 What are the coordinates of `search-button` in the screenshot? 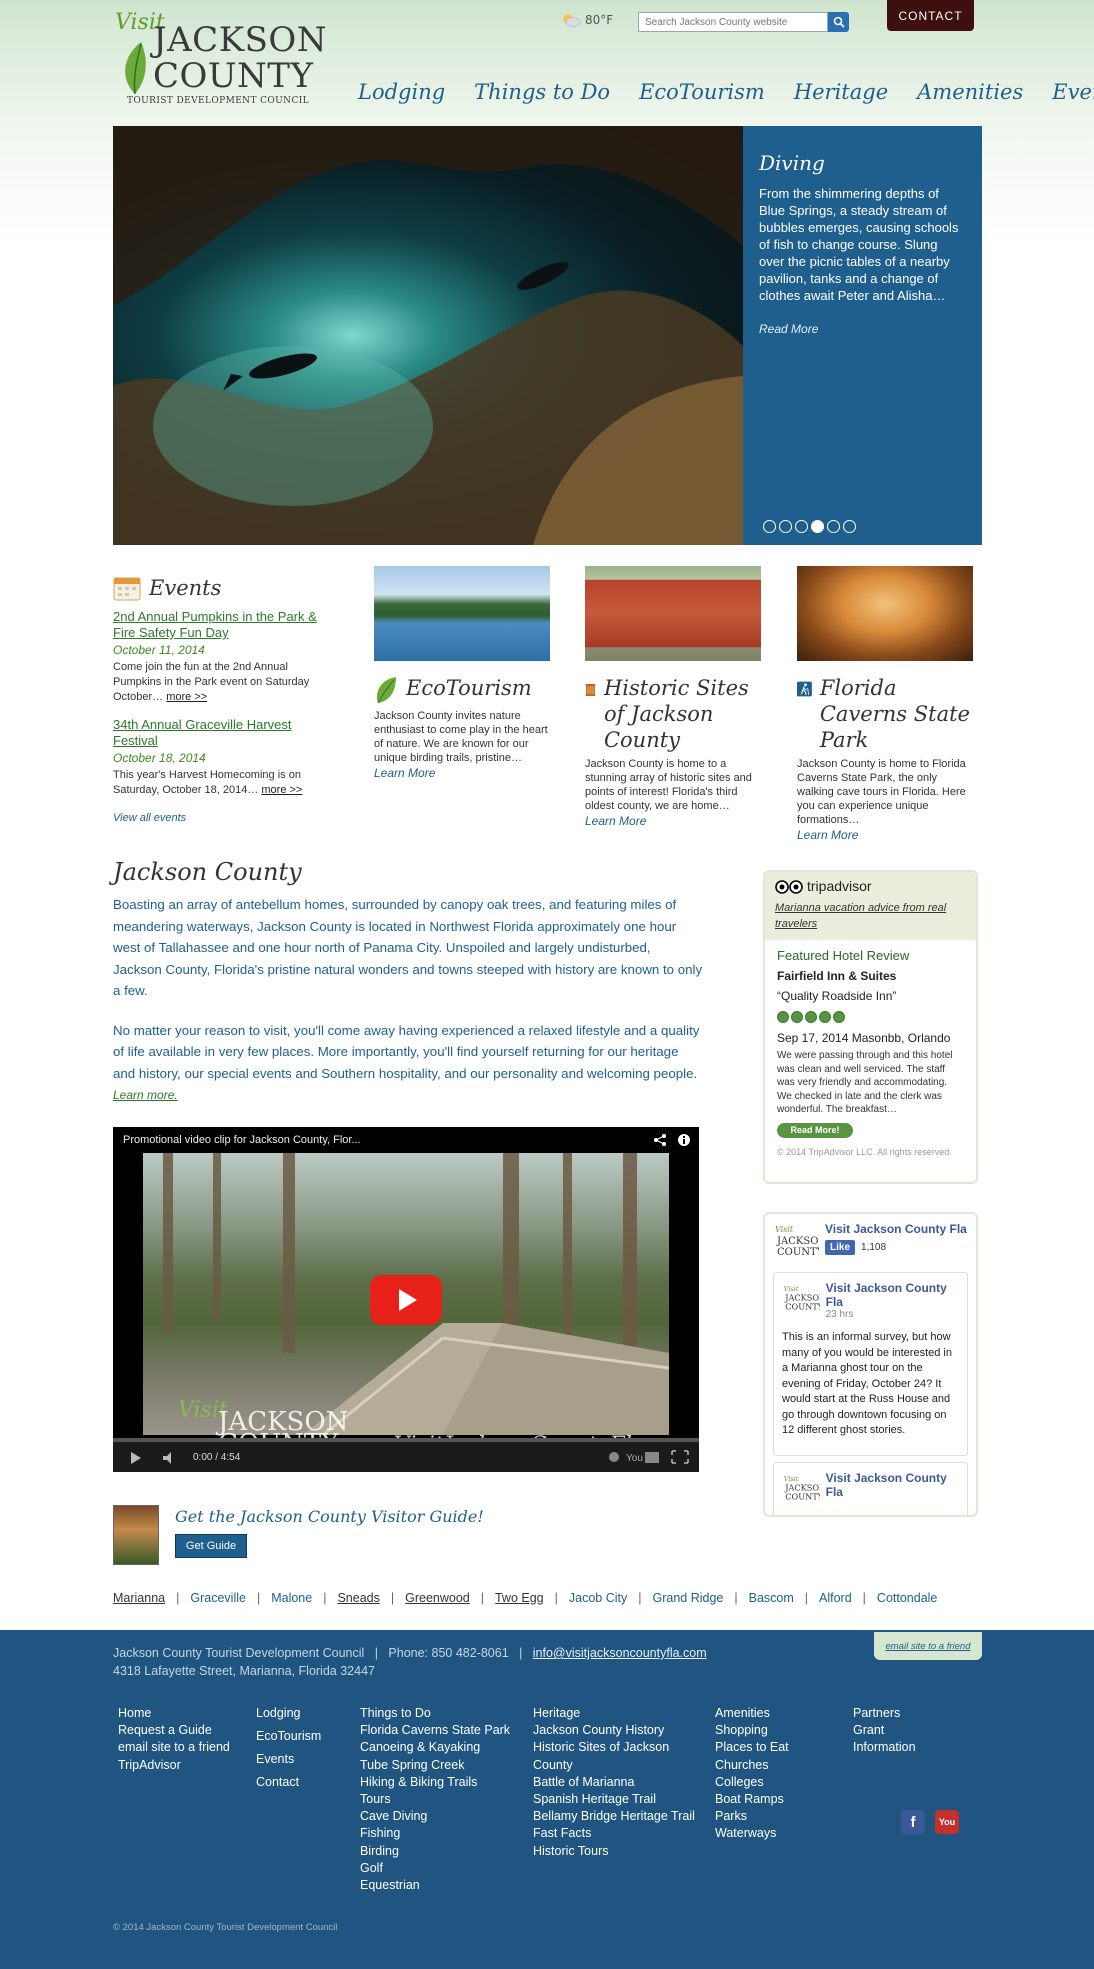 It's located at (838, 22).